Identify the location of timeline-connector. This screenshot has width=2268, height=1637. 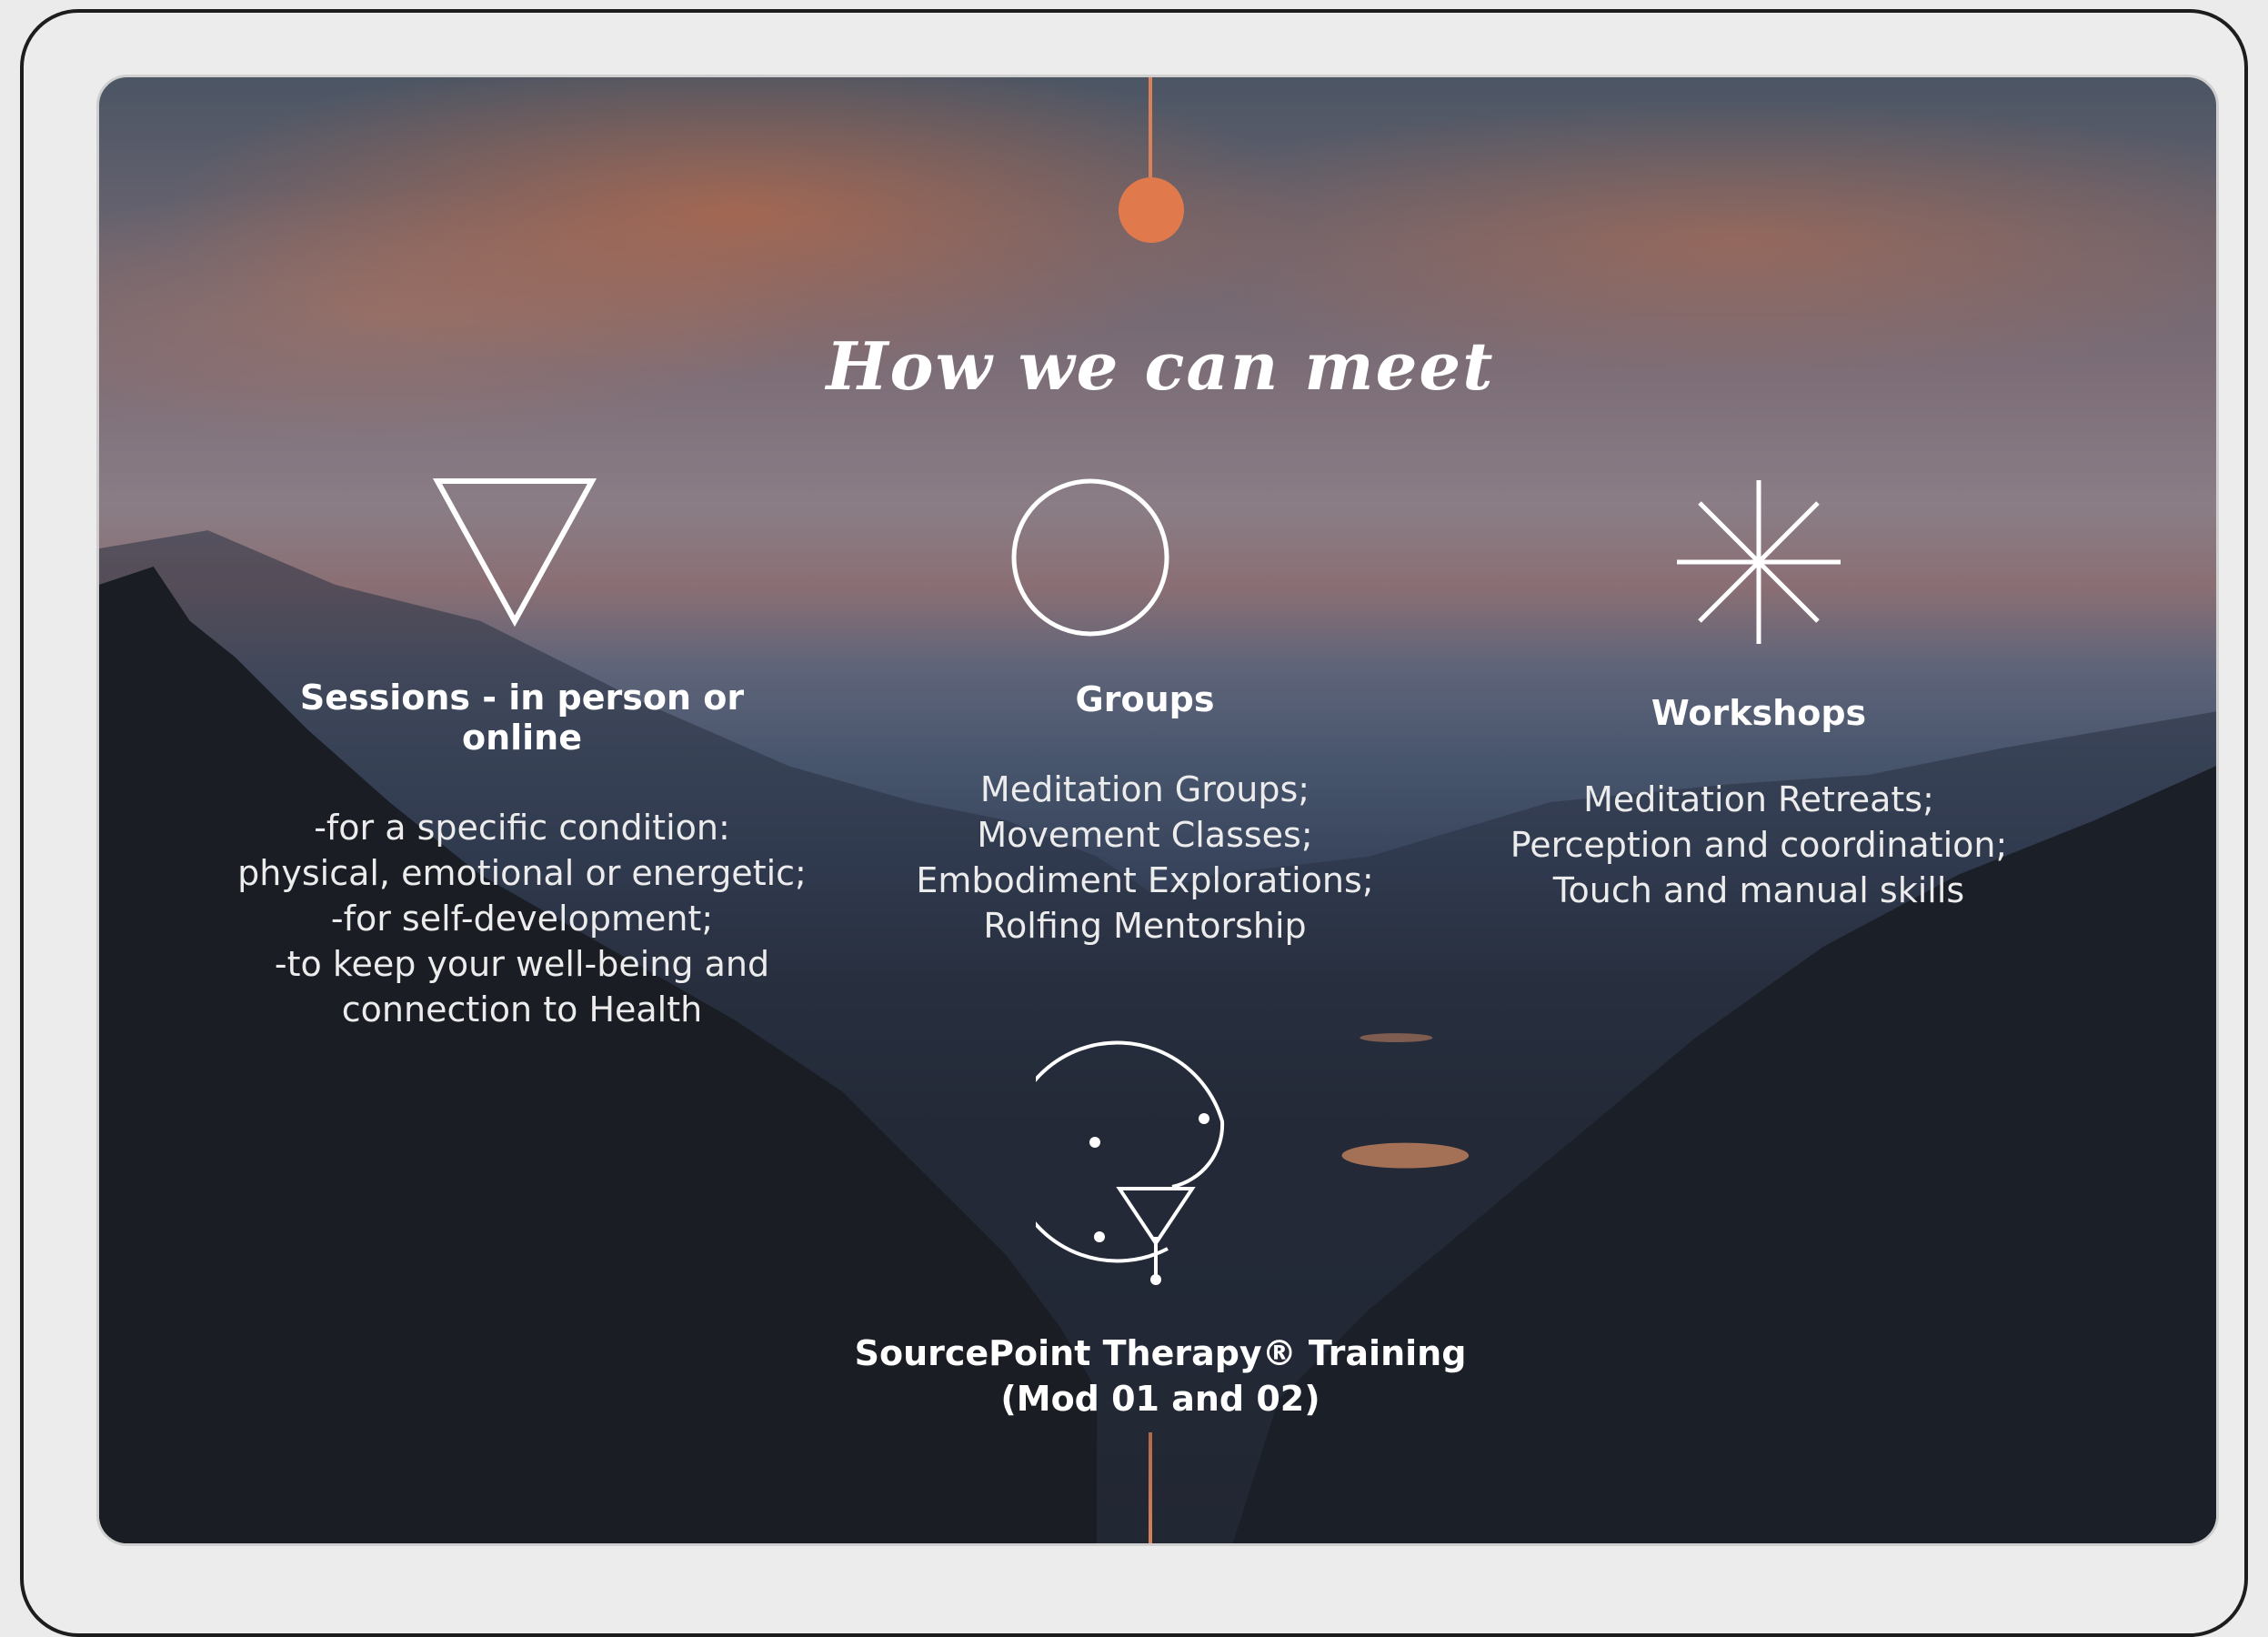
(1150, 127).